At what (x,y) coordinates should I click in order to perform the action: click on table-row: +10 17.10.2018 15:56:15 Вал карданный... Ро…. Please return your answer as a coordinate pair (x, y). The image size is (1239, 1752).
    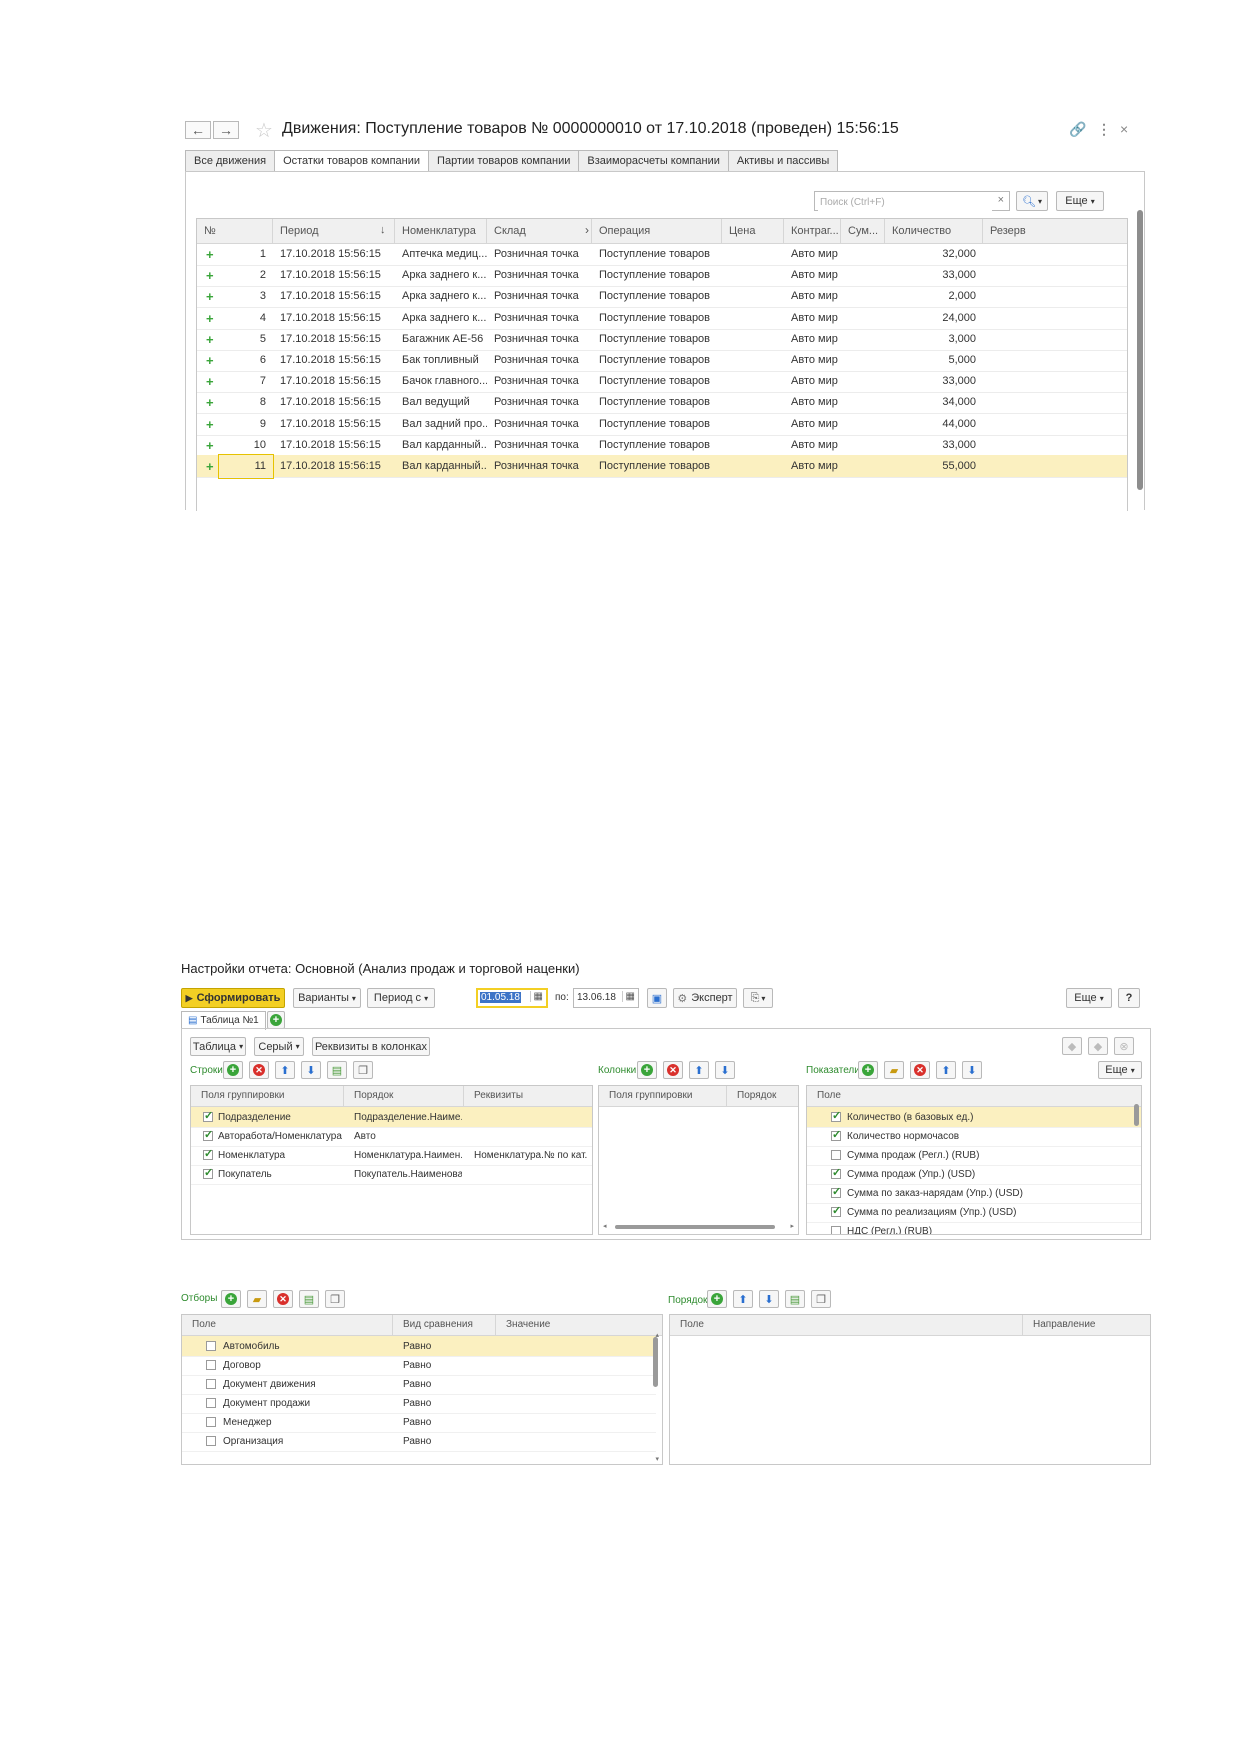
    Looking at the image, I should click on (662, 445).